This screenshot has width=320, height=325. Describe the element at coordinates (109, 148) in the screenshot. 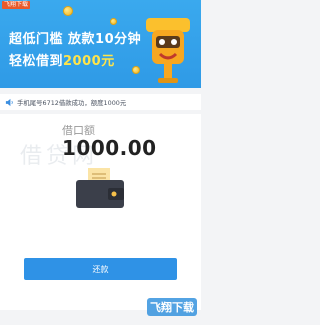

I see `loan-amount: 1000.00` at that location.